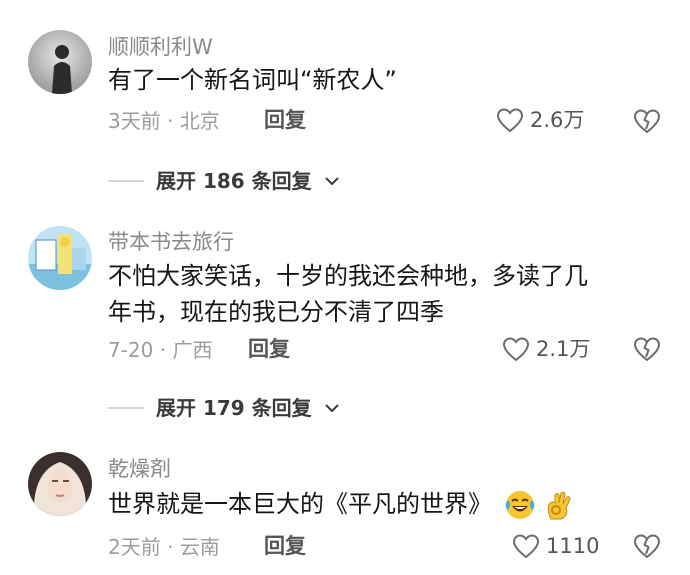 The width and height of the screenshot is (690, 575). I want to click on expand-replies-button: 展开 186 条回复, so click(224, 181).